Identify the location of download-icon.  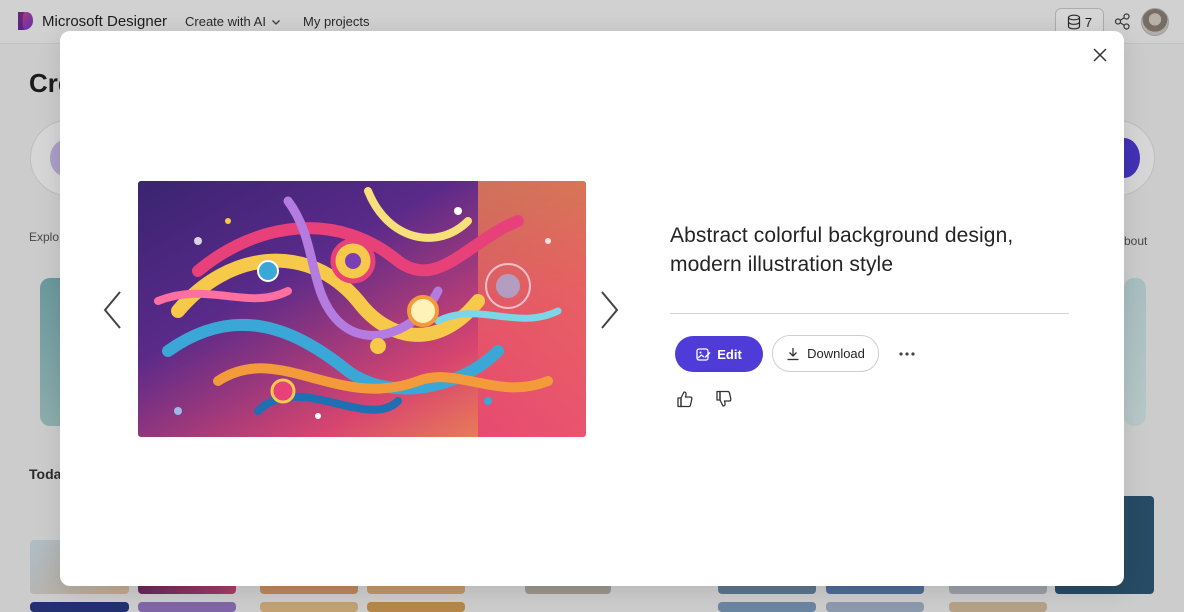
(793, 353).